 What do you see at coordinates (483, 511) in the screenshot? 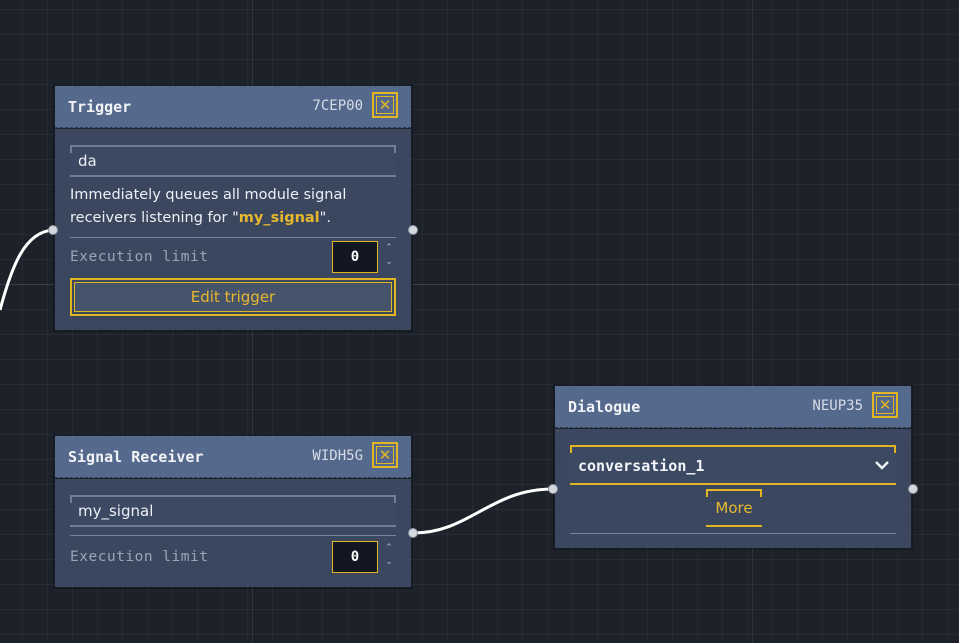
I see `connection-edge-receiver-to-dialogue` at bounding box center [483, 511].